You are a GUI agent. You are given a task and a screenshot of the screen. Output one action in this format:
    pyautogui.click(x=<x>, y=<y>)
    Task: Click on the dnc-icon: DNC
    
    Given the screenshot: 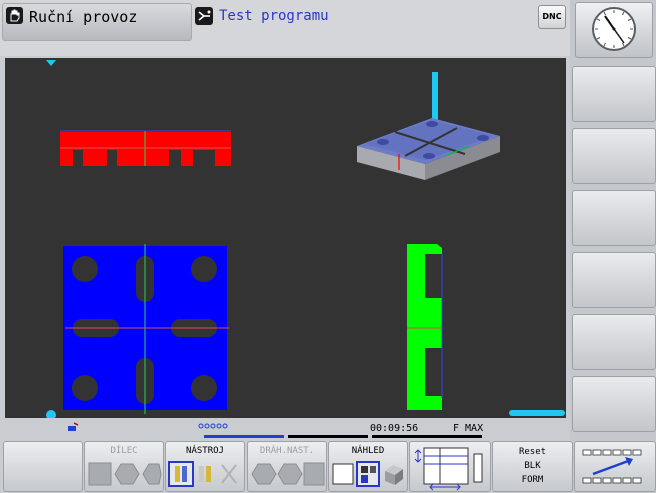 What is the action you would take?
    pyautogui.click(x=552, y=17)
    